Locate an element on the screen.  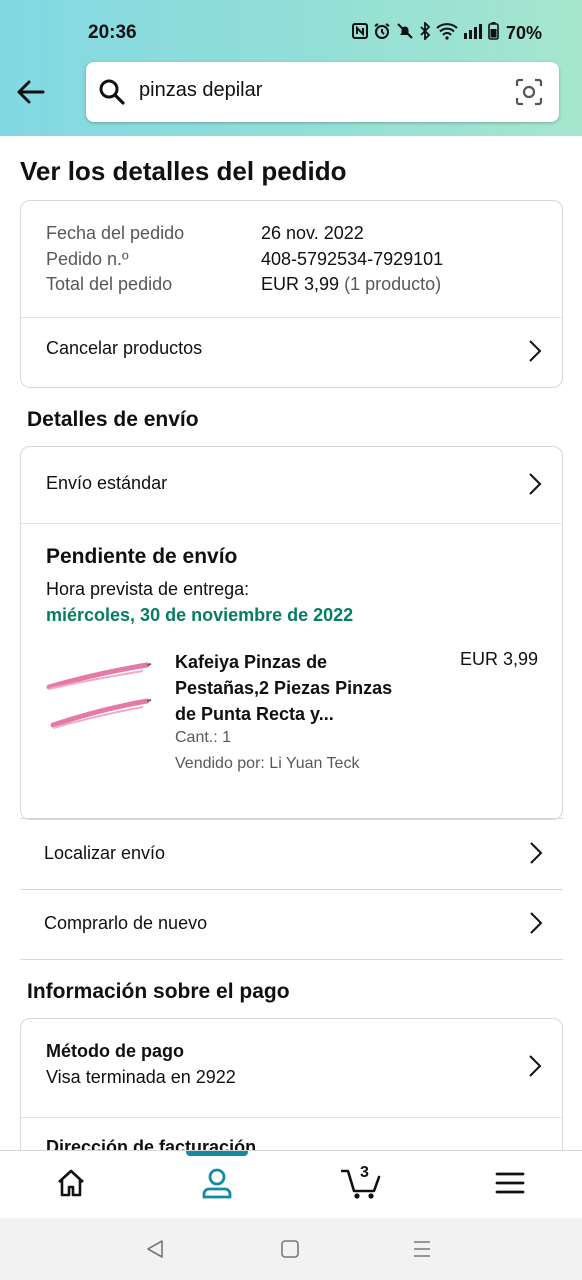
nav-menu is located at coordinates (510, 1185).